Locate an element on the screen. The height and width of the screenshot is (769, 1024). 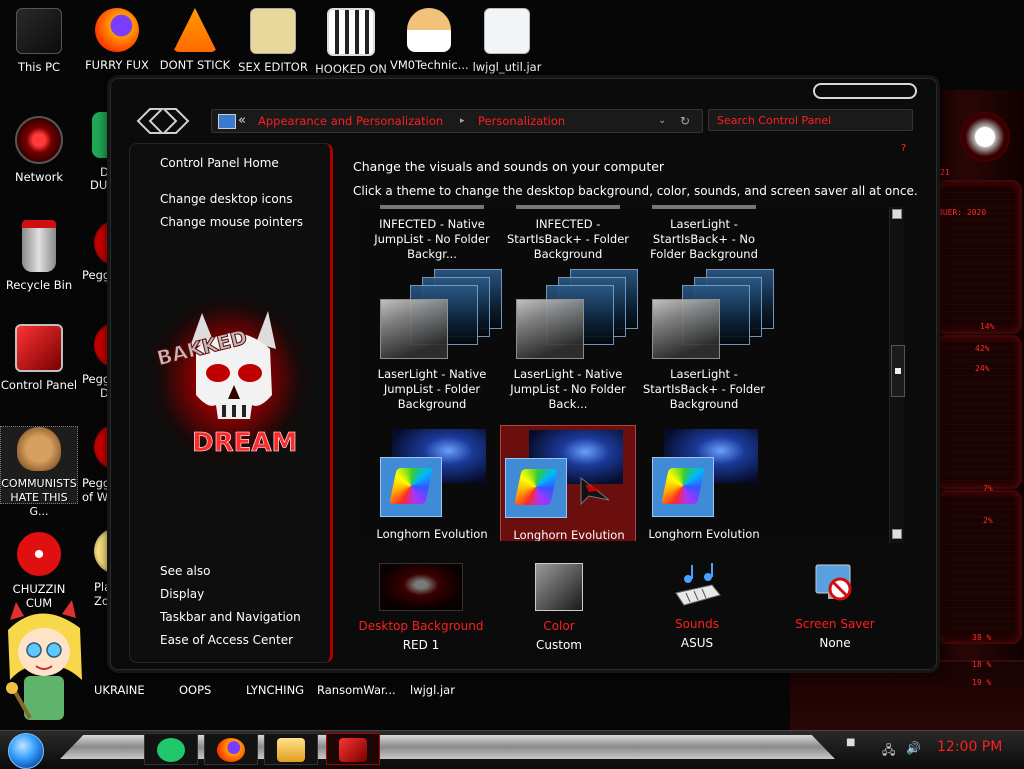
volume-tray-icon: 🔊 is located at coordinates (913, 748).